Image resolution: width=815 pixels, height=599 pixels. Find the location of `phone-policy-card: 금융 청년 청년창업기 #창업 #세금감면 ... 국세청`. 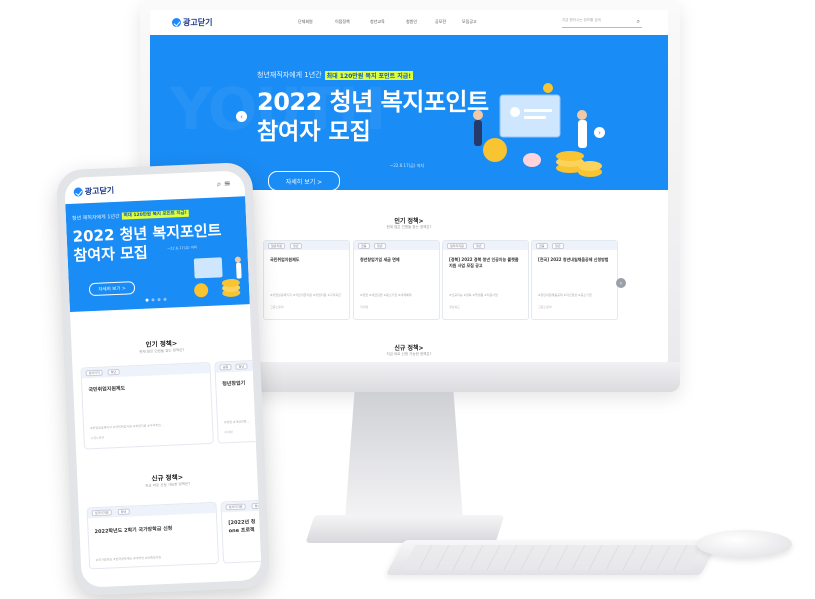

phone-policy-card: 금융 청년 청년창업기 #창업 #세금감면 ... 국세청 is located at coordinates (238, 401).